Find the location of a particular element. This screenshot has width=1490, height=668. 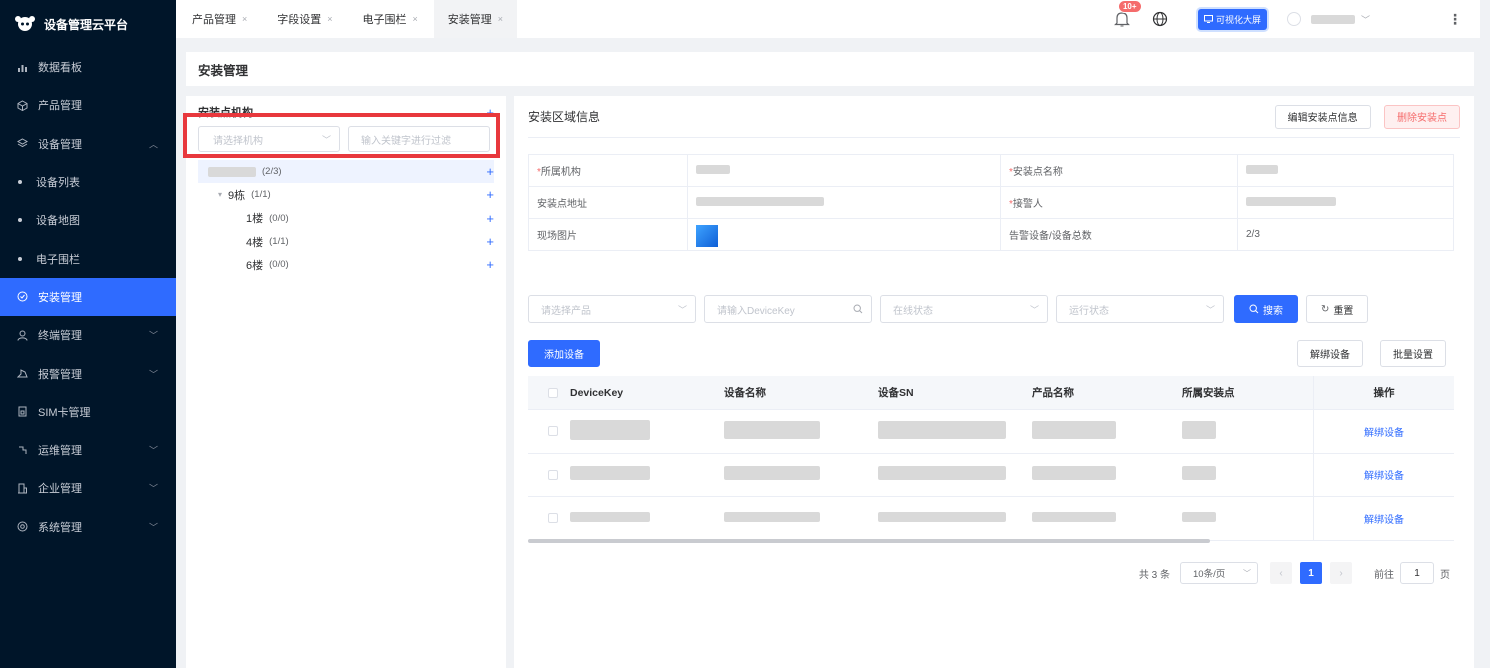

notification-bell: 10+ is located at coordinates (1128, 14).